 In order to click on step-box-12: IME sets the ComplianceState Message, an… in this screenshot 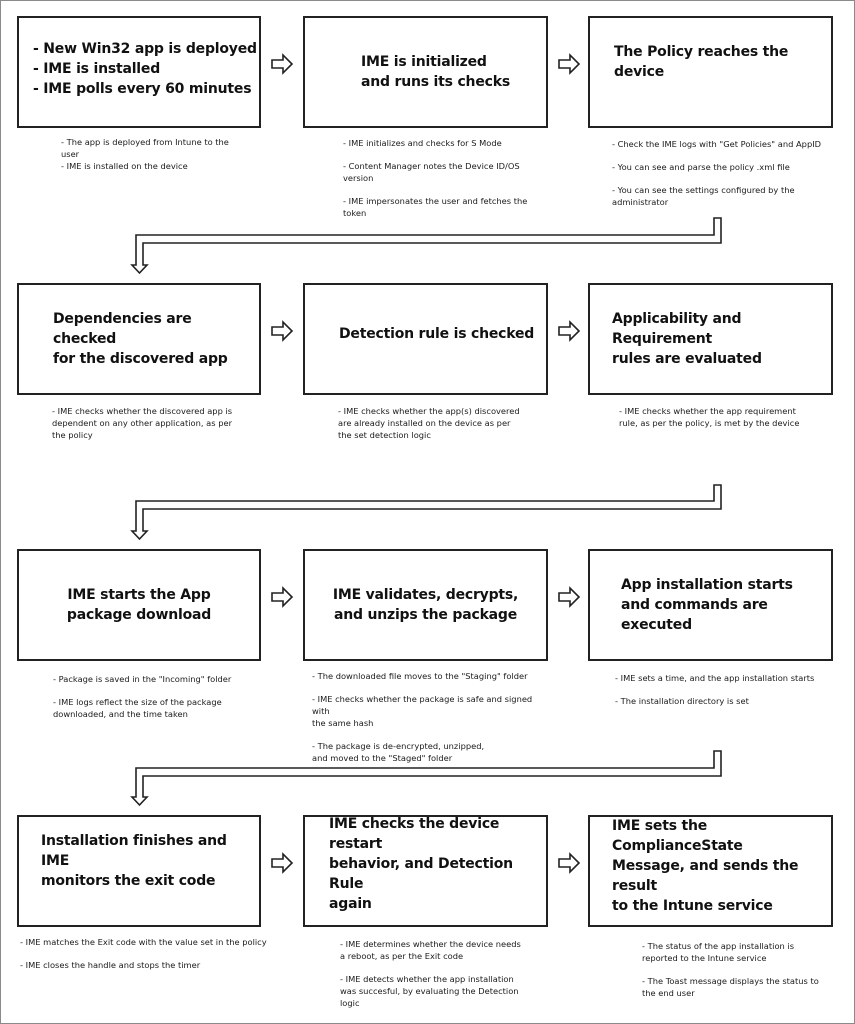, I will do `click(710, 871)`.